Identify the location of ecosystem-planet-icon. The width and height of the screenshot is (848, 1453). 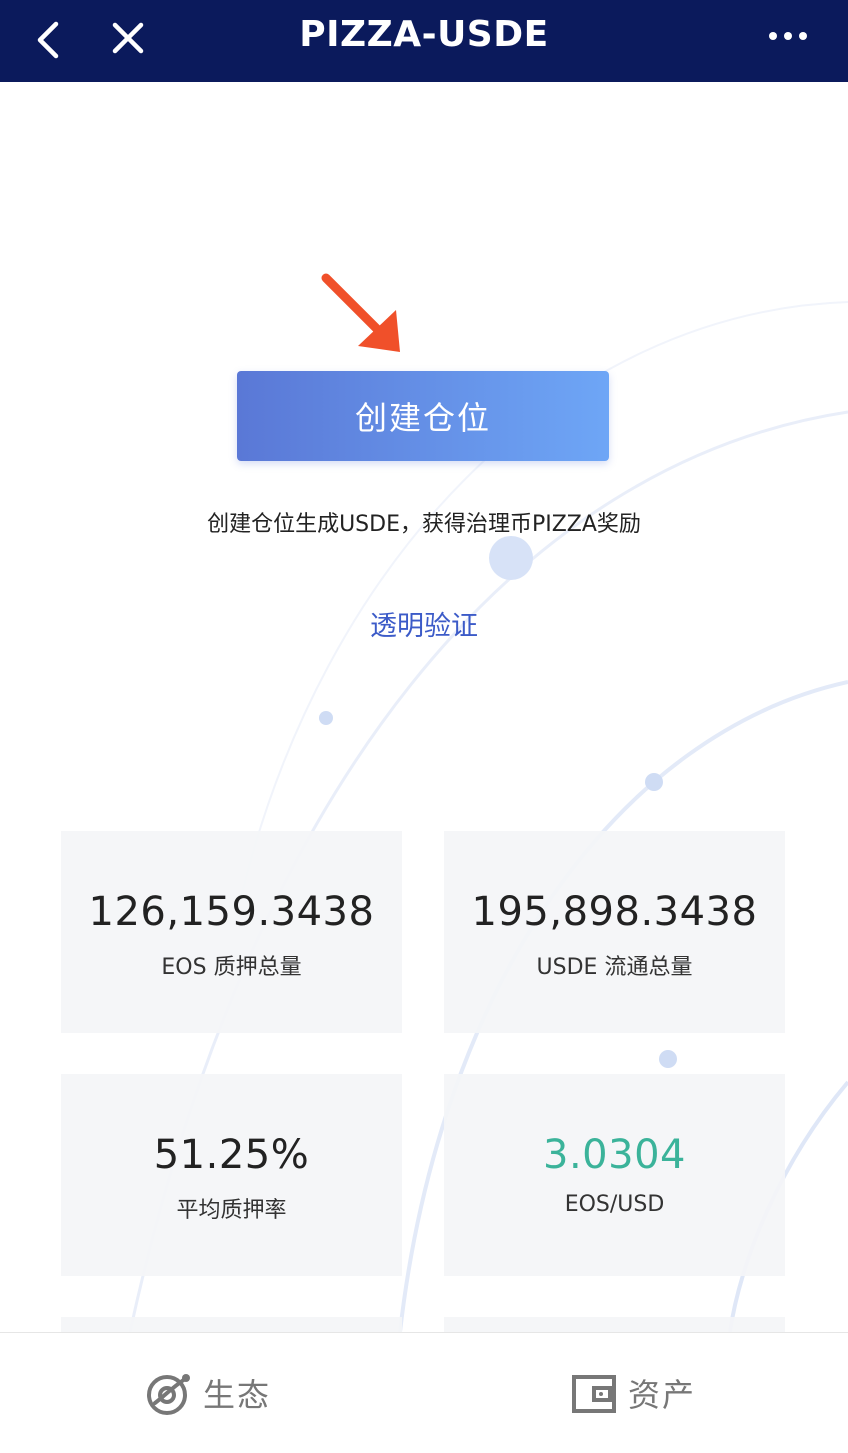
(168, 1394).